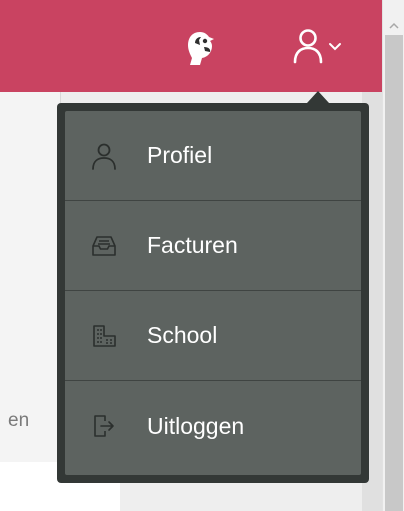  I want to click on user-menu-button, so click(328, 48).